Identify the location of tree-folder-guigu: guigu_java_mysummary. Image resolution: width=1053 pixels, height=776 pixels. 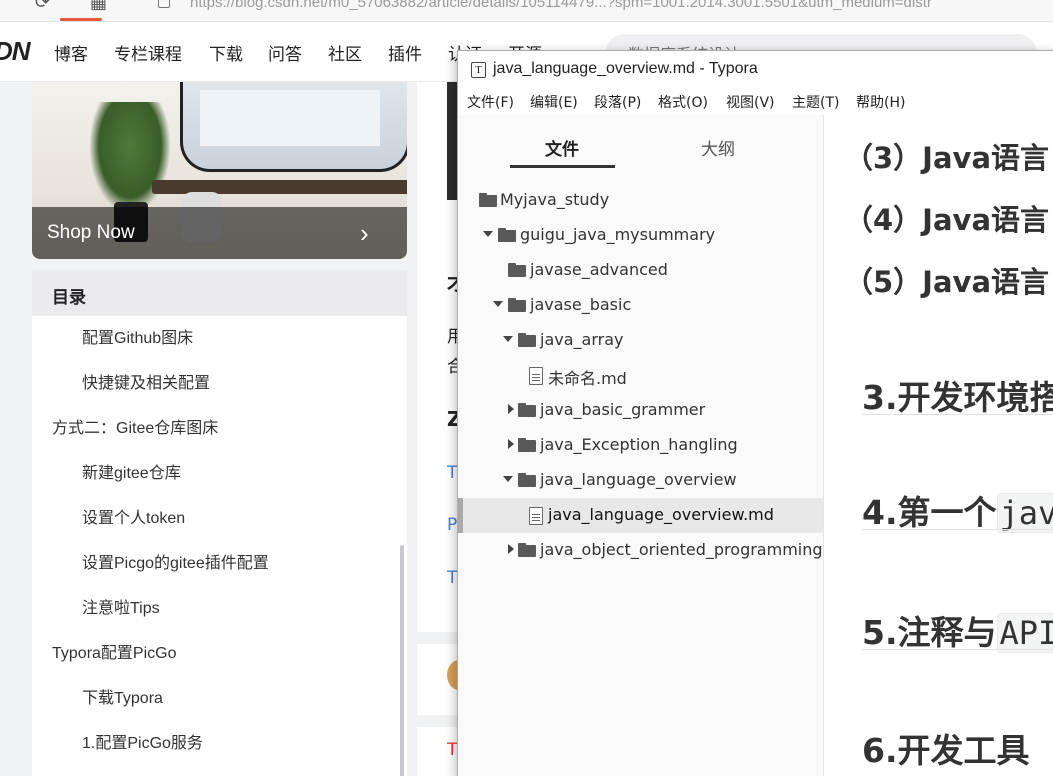
(640, 235).